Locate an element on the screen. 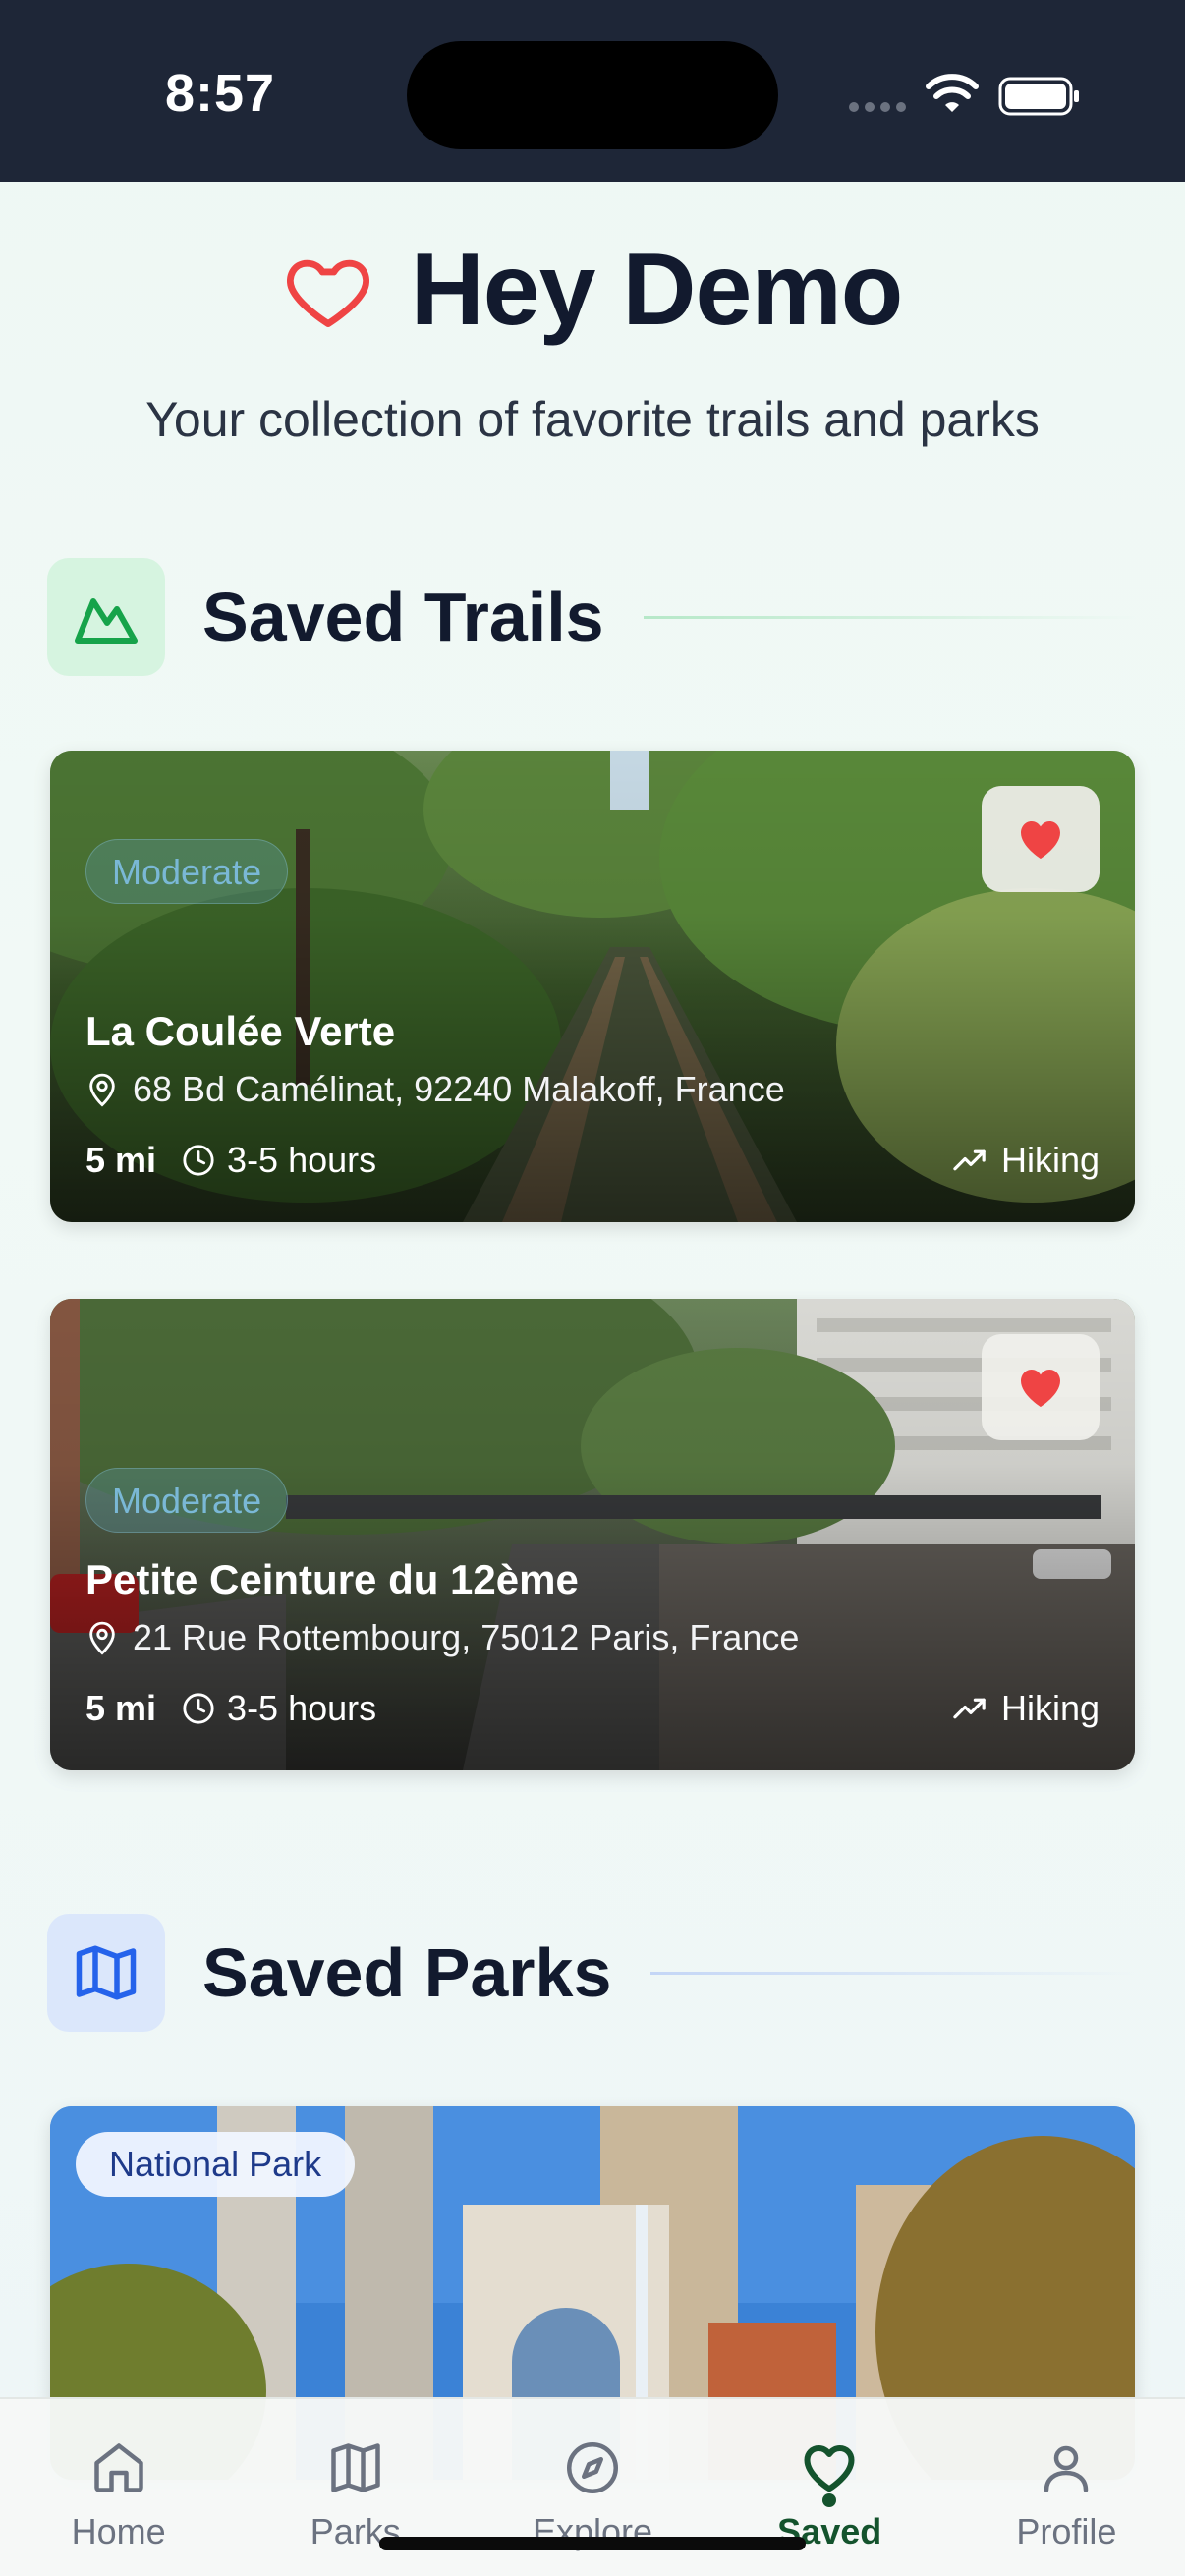  section-title: Saved Trails is located at coordinates (403, 617).